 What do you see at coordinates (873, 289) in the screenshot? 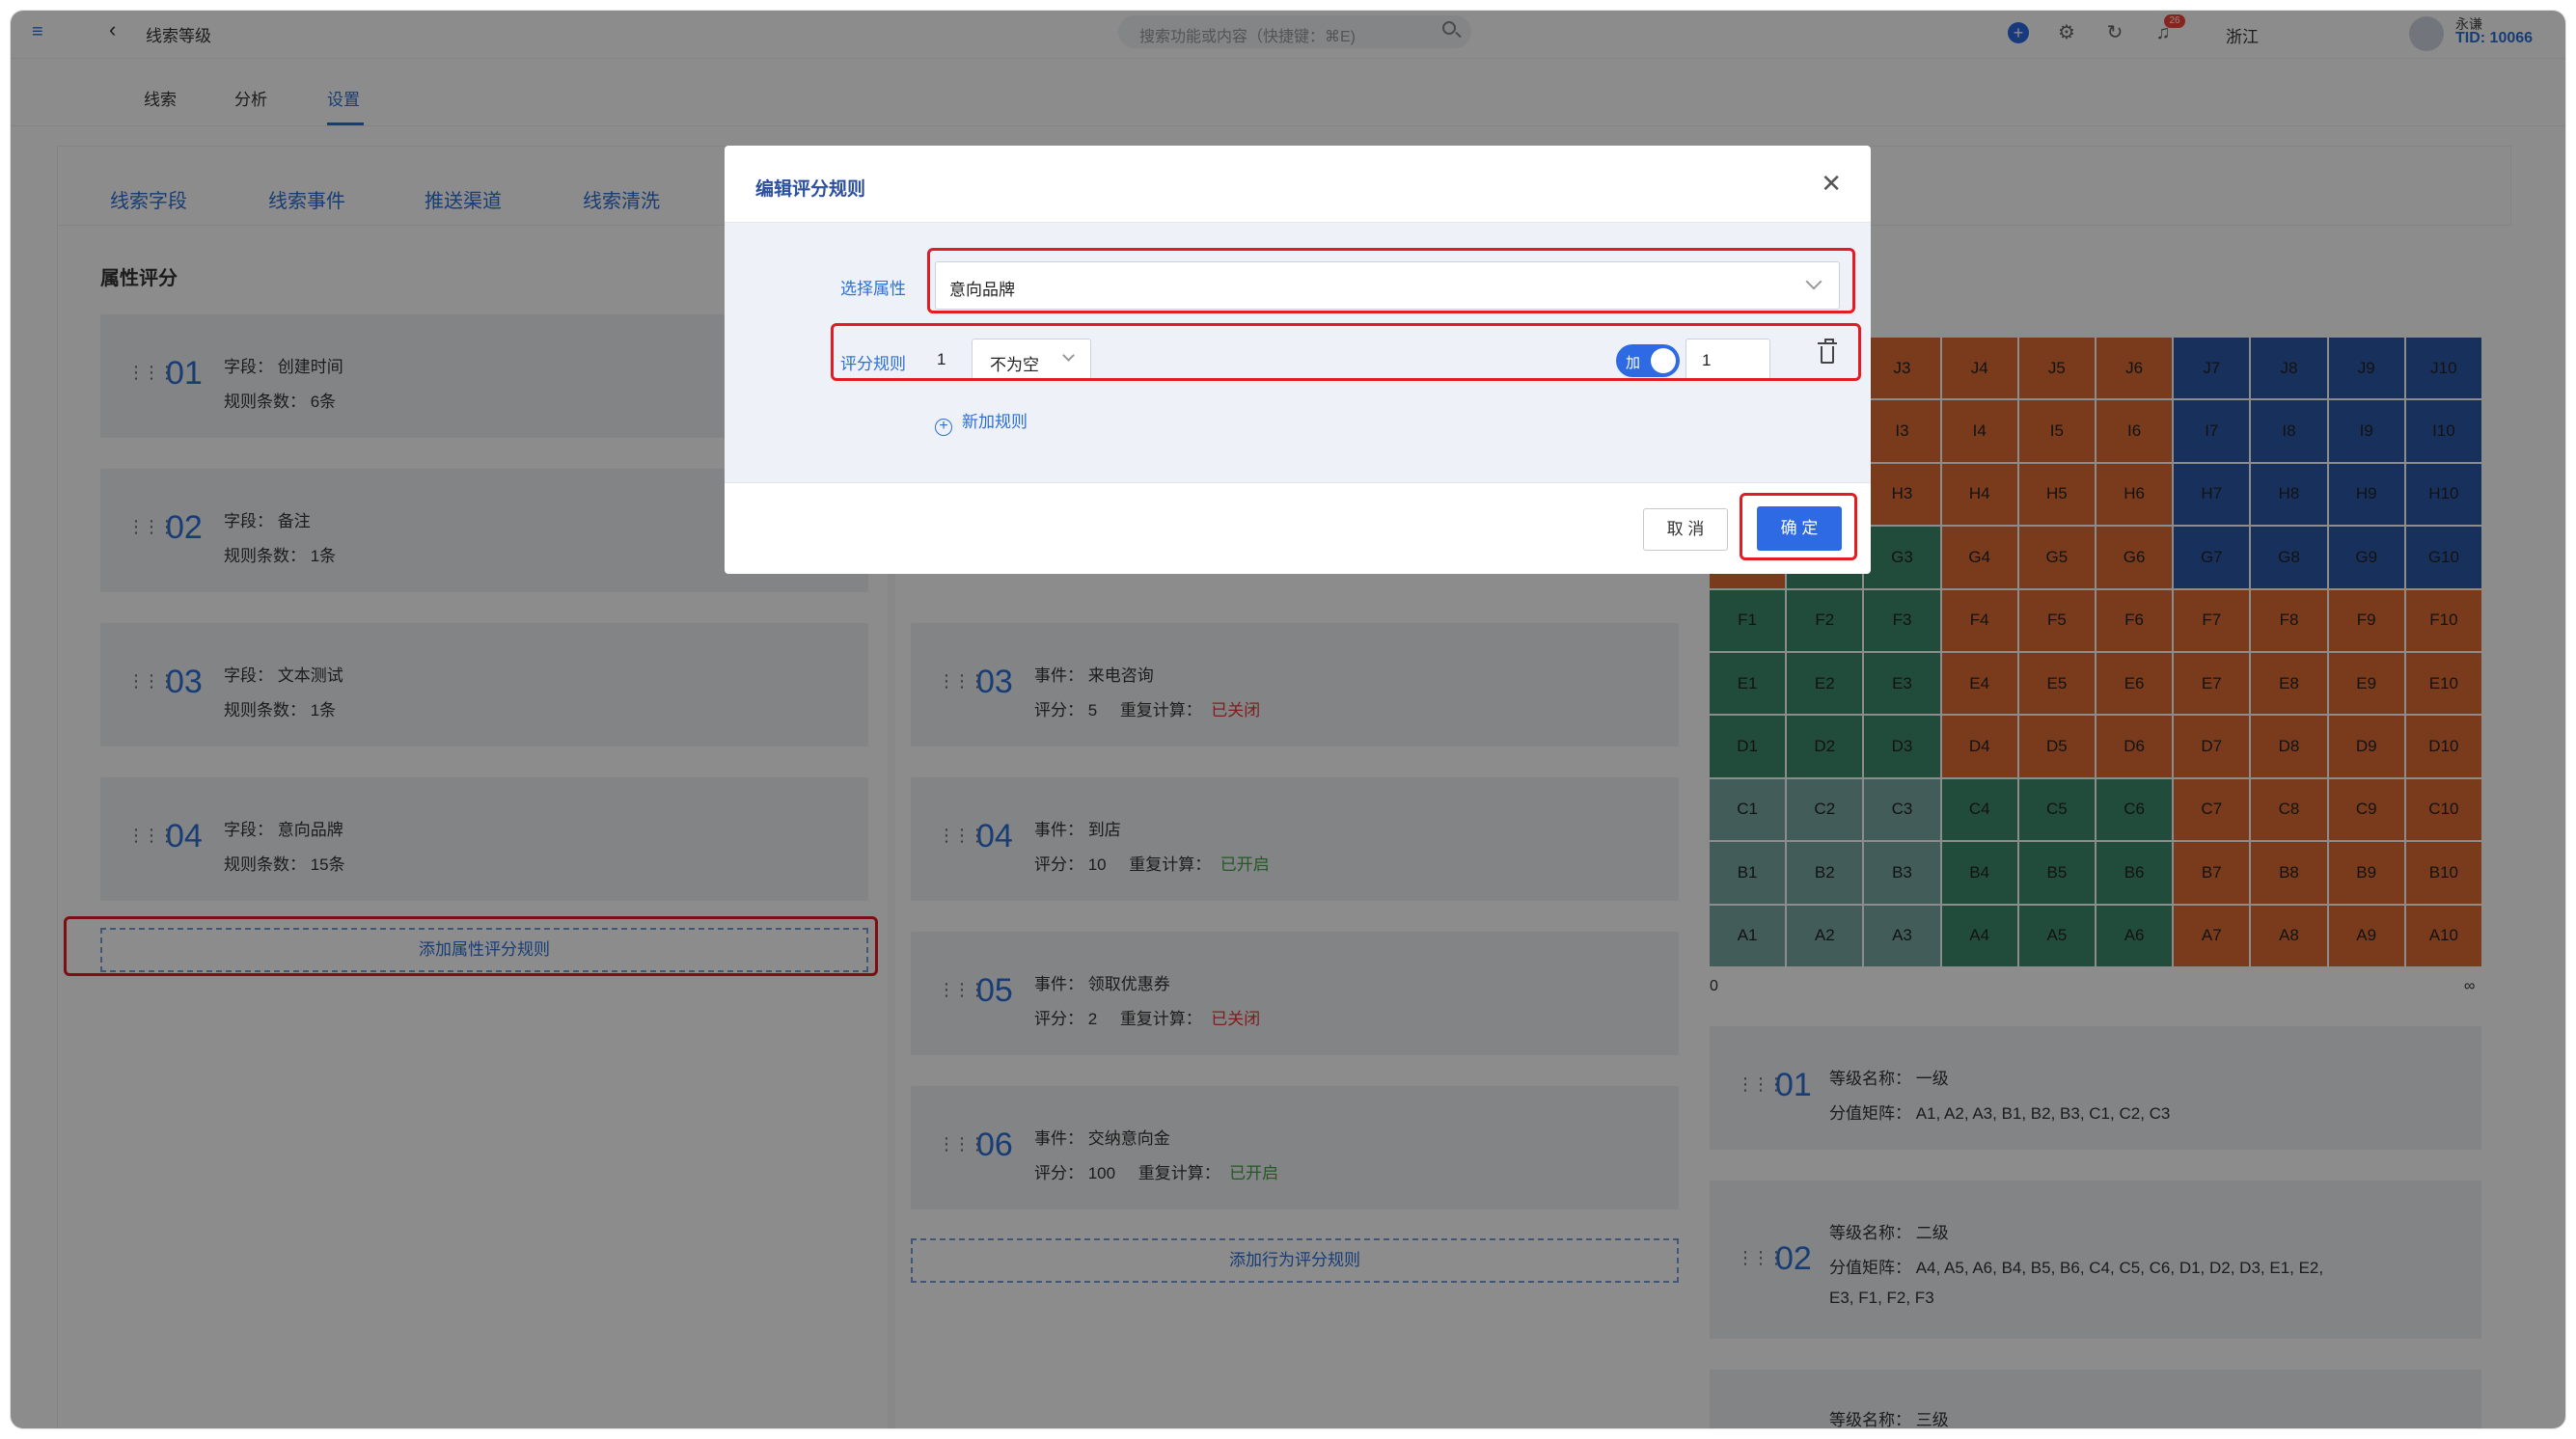
I see `attribute-label: 选择属性` at bounding box center [873, 289].